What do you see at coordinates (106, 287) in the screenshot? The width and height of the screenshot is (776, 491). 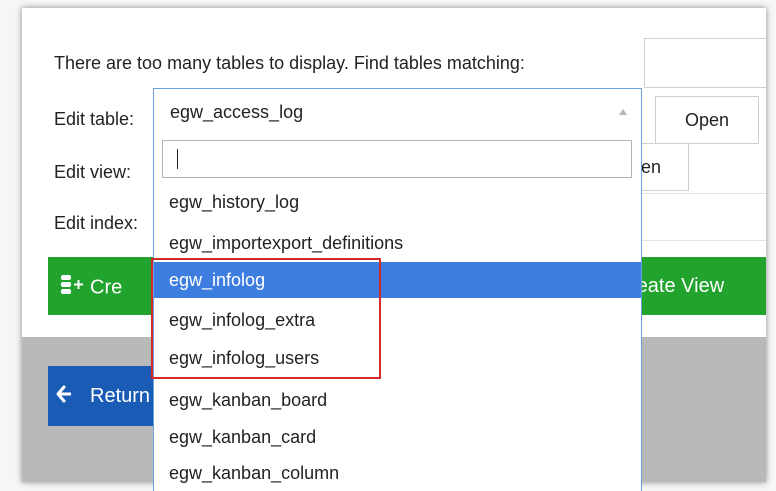 I see `create-table-label: Cre` at bounding box center [106, 287].